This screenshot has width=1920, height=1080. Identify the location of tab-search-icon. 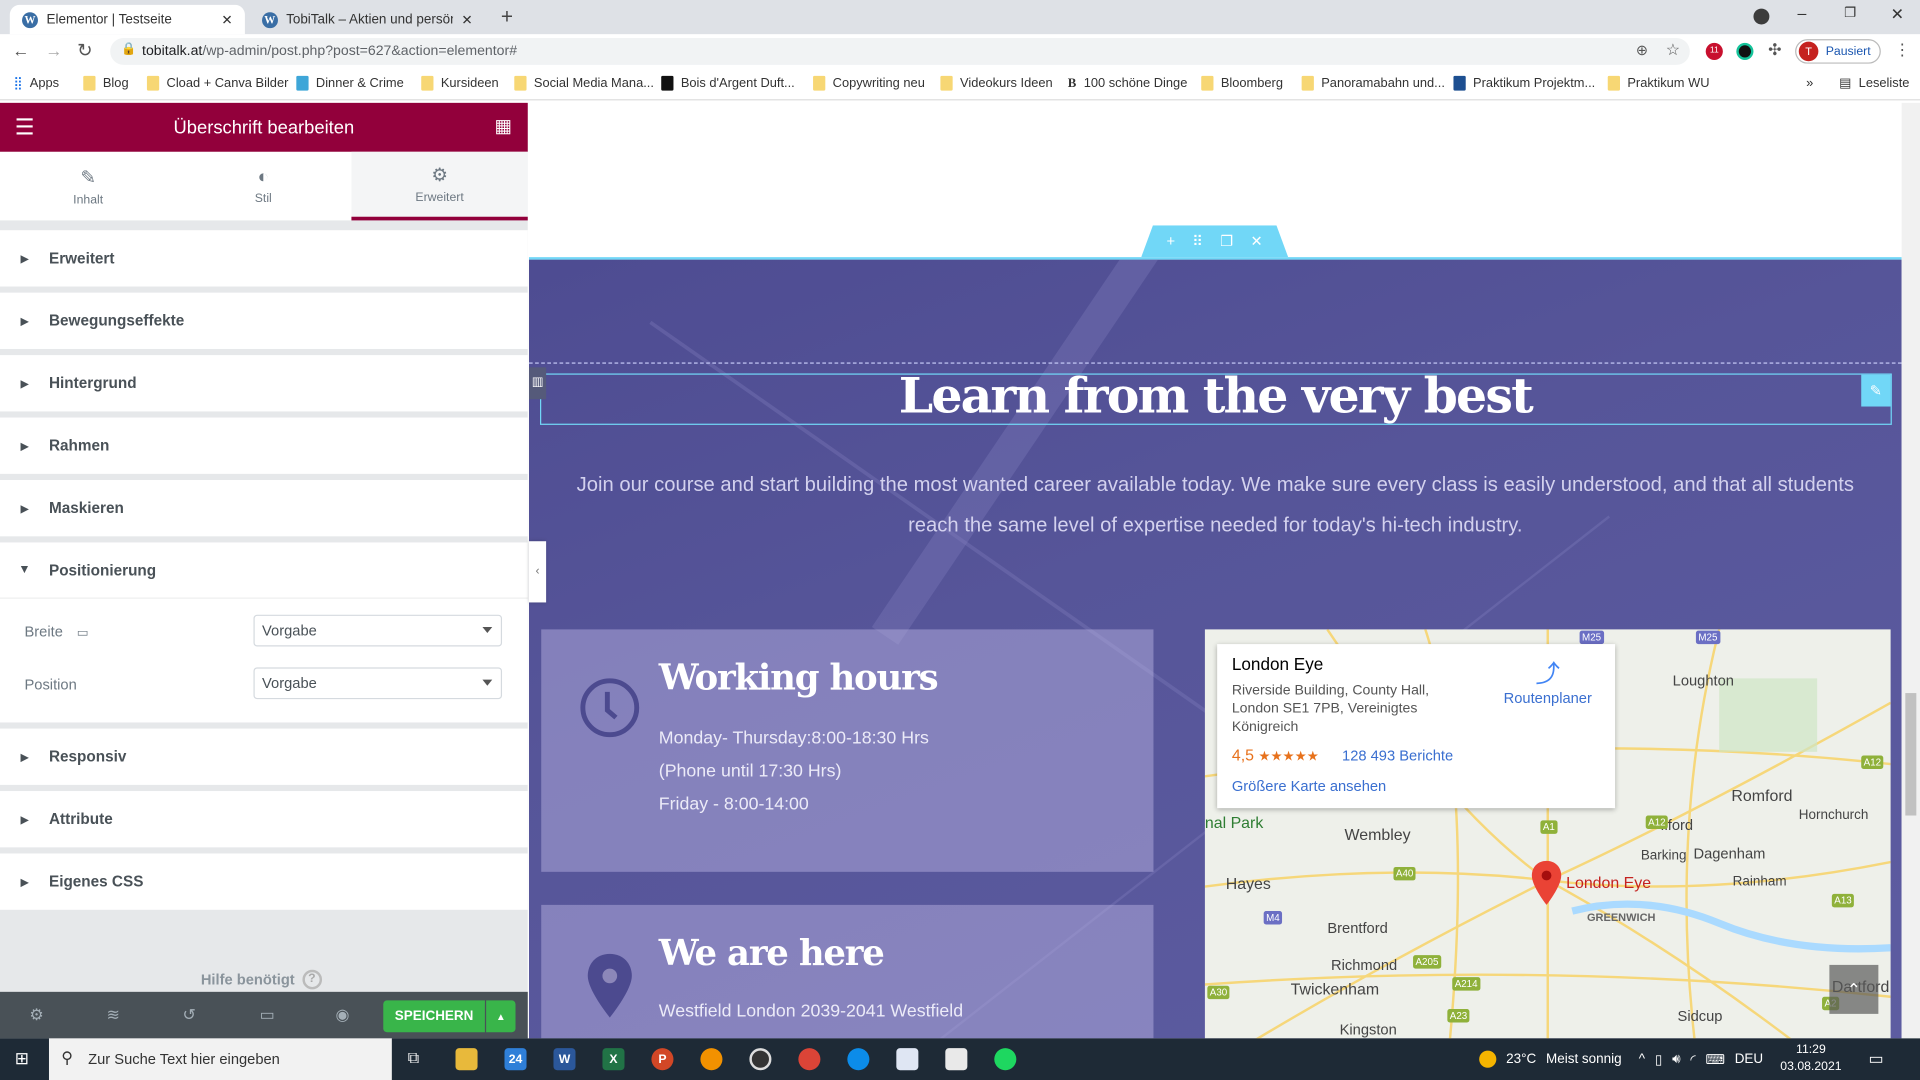
(1761, 16).